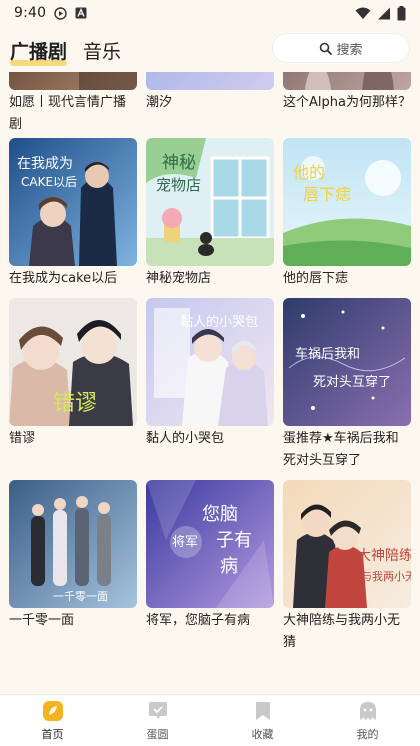 This screenshot has height=746, width=420. What do you see at coordinates (347, 544) in the screenshot?
I see `drama-cover: 大神陪练与我两小无猜` at bounding box center [347, 544].